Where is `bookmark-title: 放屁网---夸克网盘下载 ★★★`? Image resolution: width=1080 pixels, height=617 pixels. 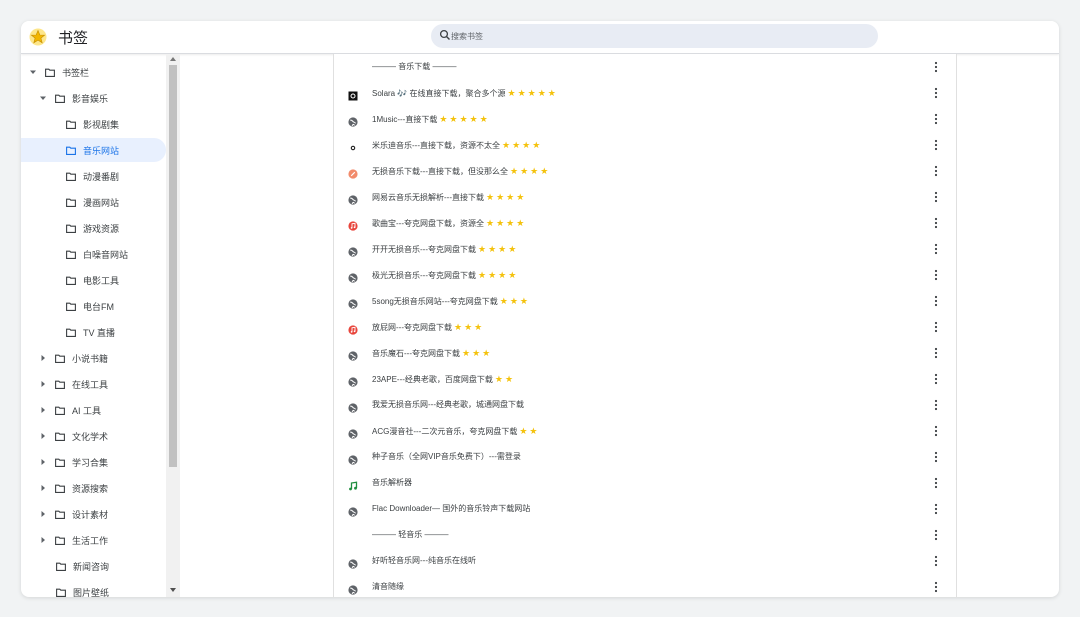 bookmark-title: 放屁网---夸克网盘下载 ★★★ is located at coordinates (428, 327).